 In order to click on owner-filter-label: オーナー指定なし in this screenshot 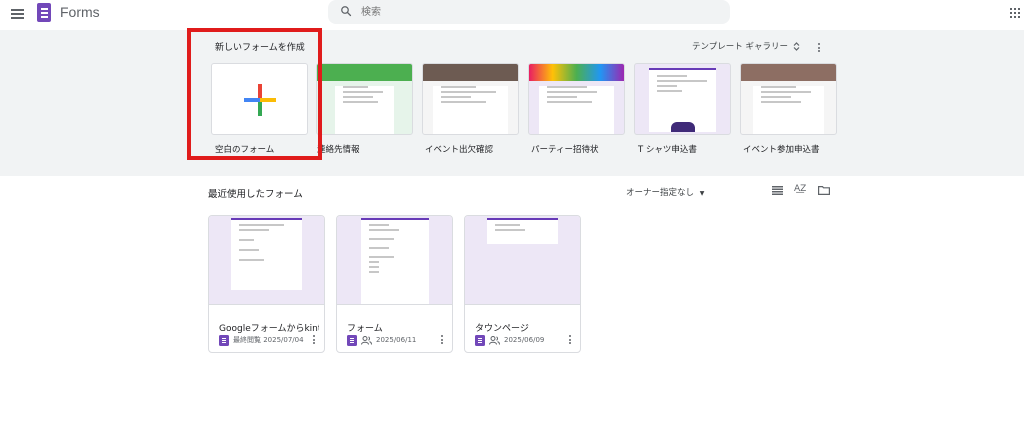, I will do `click(660, 193)`.